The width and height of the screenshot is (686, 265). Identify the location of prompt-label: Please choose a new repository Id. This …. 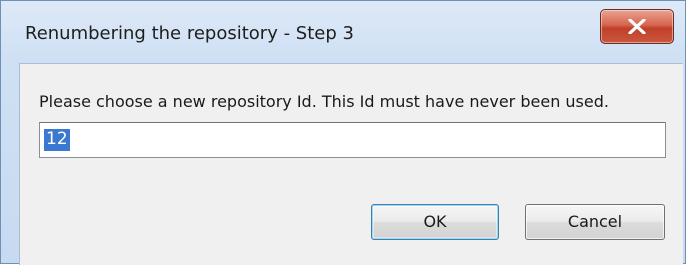
(324, 101).